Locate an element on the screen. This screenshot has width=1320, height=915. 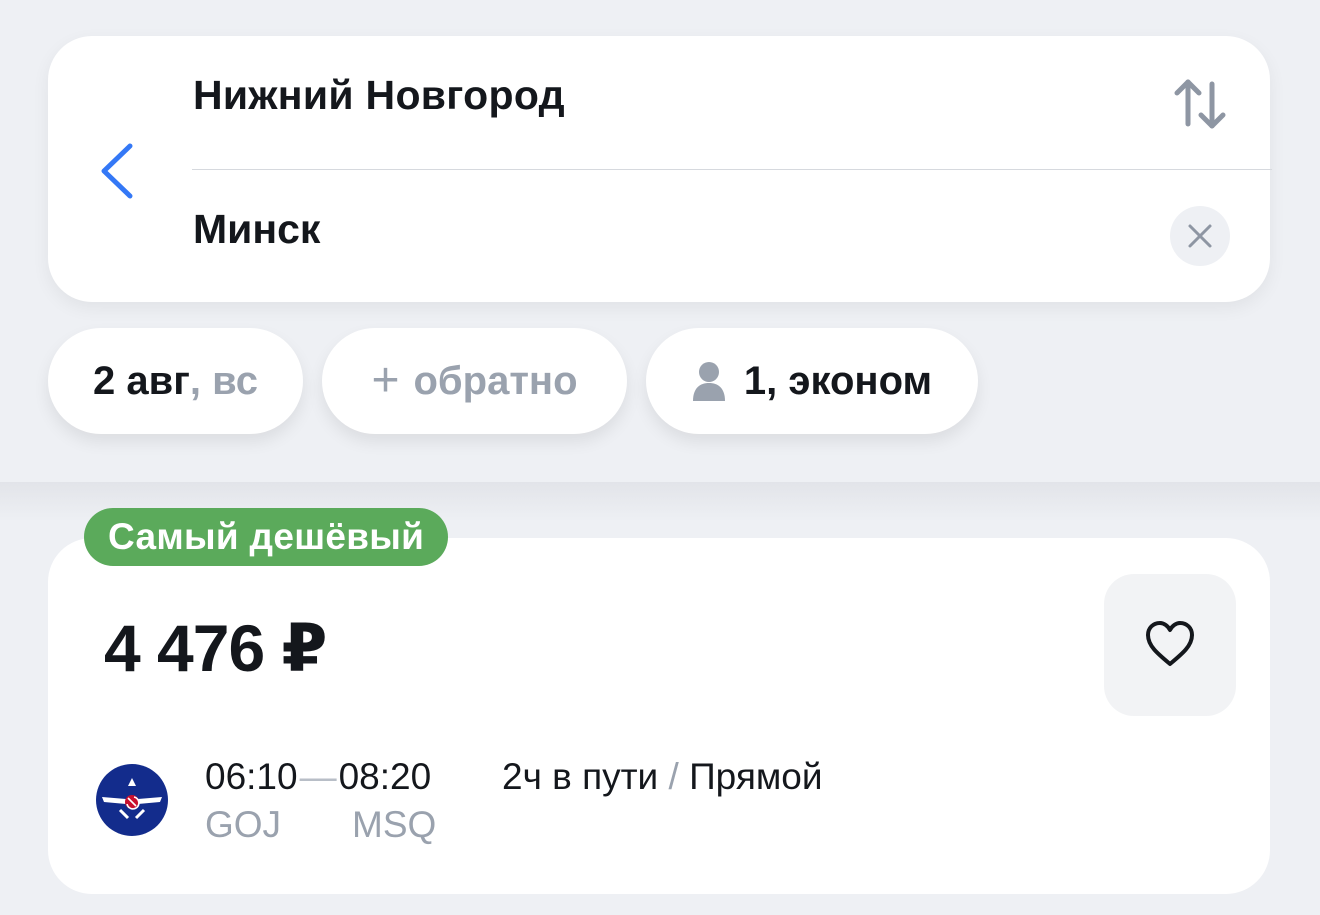
origin-field: Нижний Новгород is located at coordinates (379, 95).